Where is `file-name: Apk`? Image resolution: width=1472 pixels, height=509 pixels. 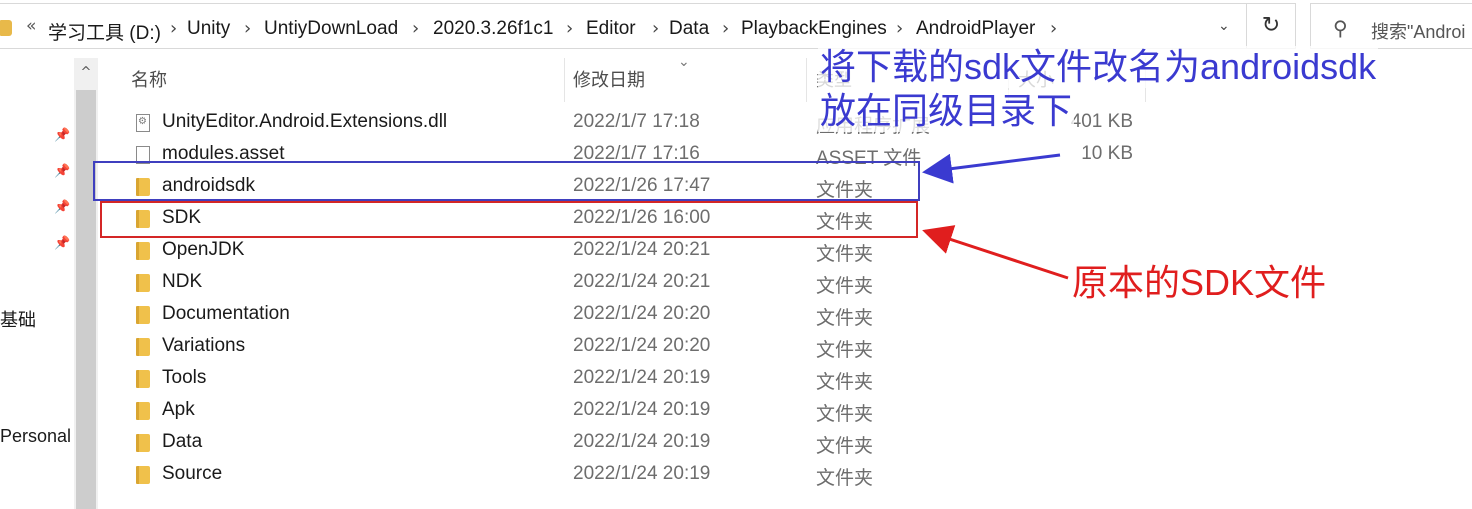 file-name: Apk is located at coordinates (178, 409).